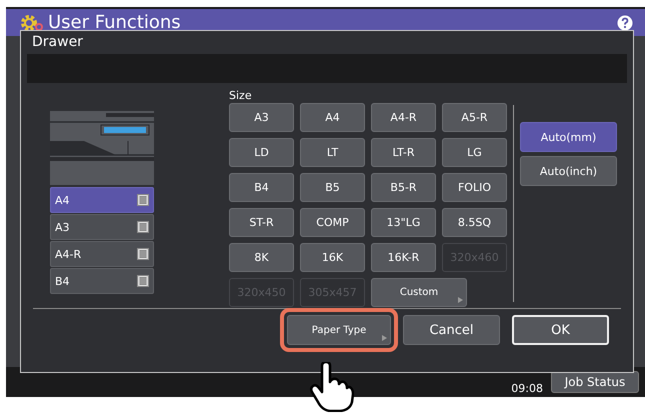 This screenshot has width=645, height=414. I want to click on paper-size-button: 16K, so click(332, 257).